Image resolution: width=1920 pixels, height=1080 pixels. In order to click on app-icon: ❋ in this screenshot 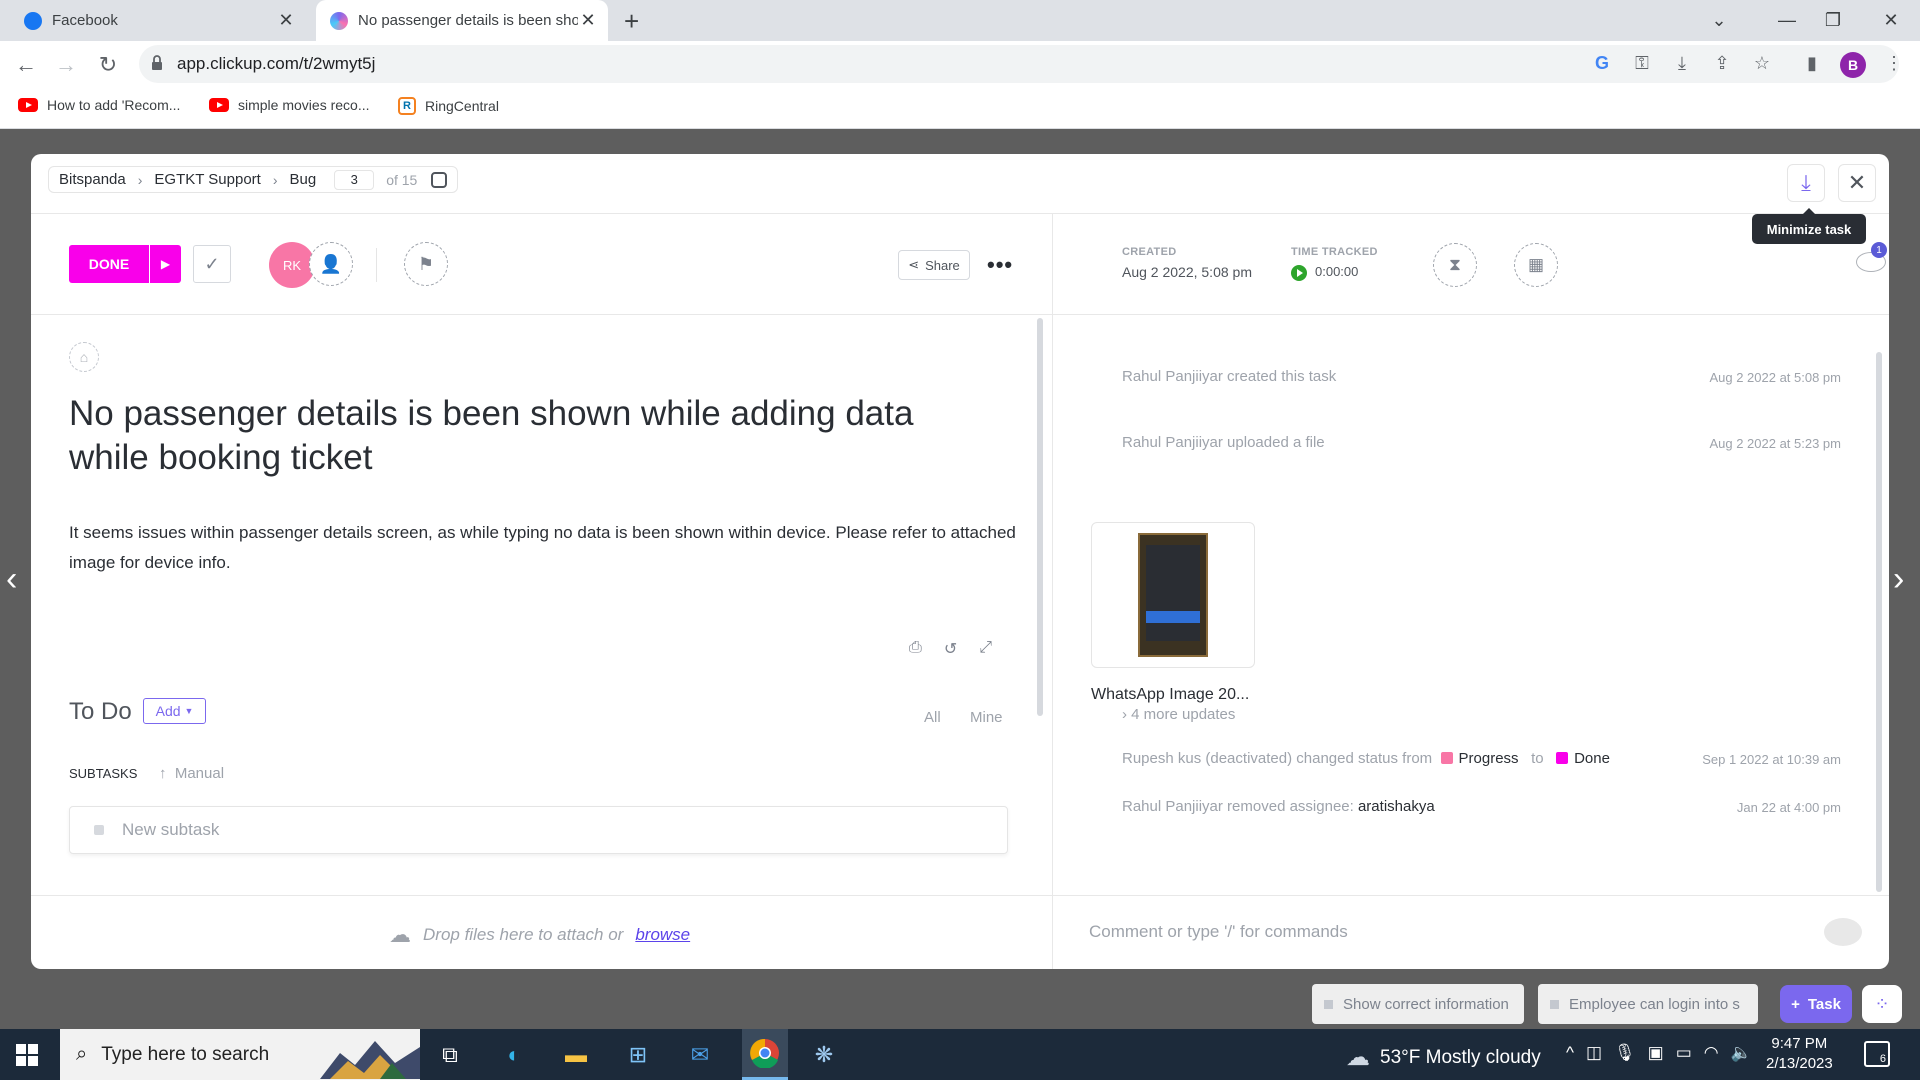, I will do `click(824, 1055)`.